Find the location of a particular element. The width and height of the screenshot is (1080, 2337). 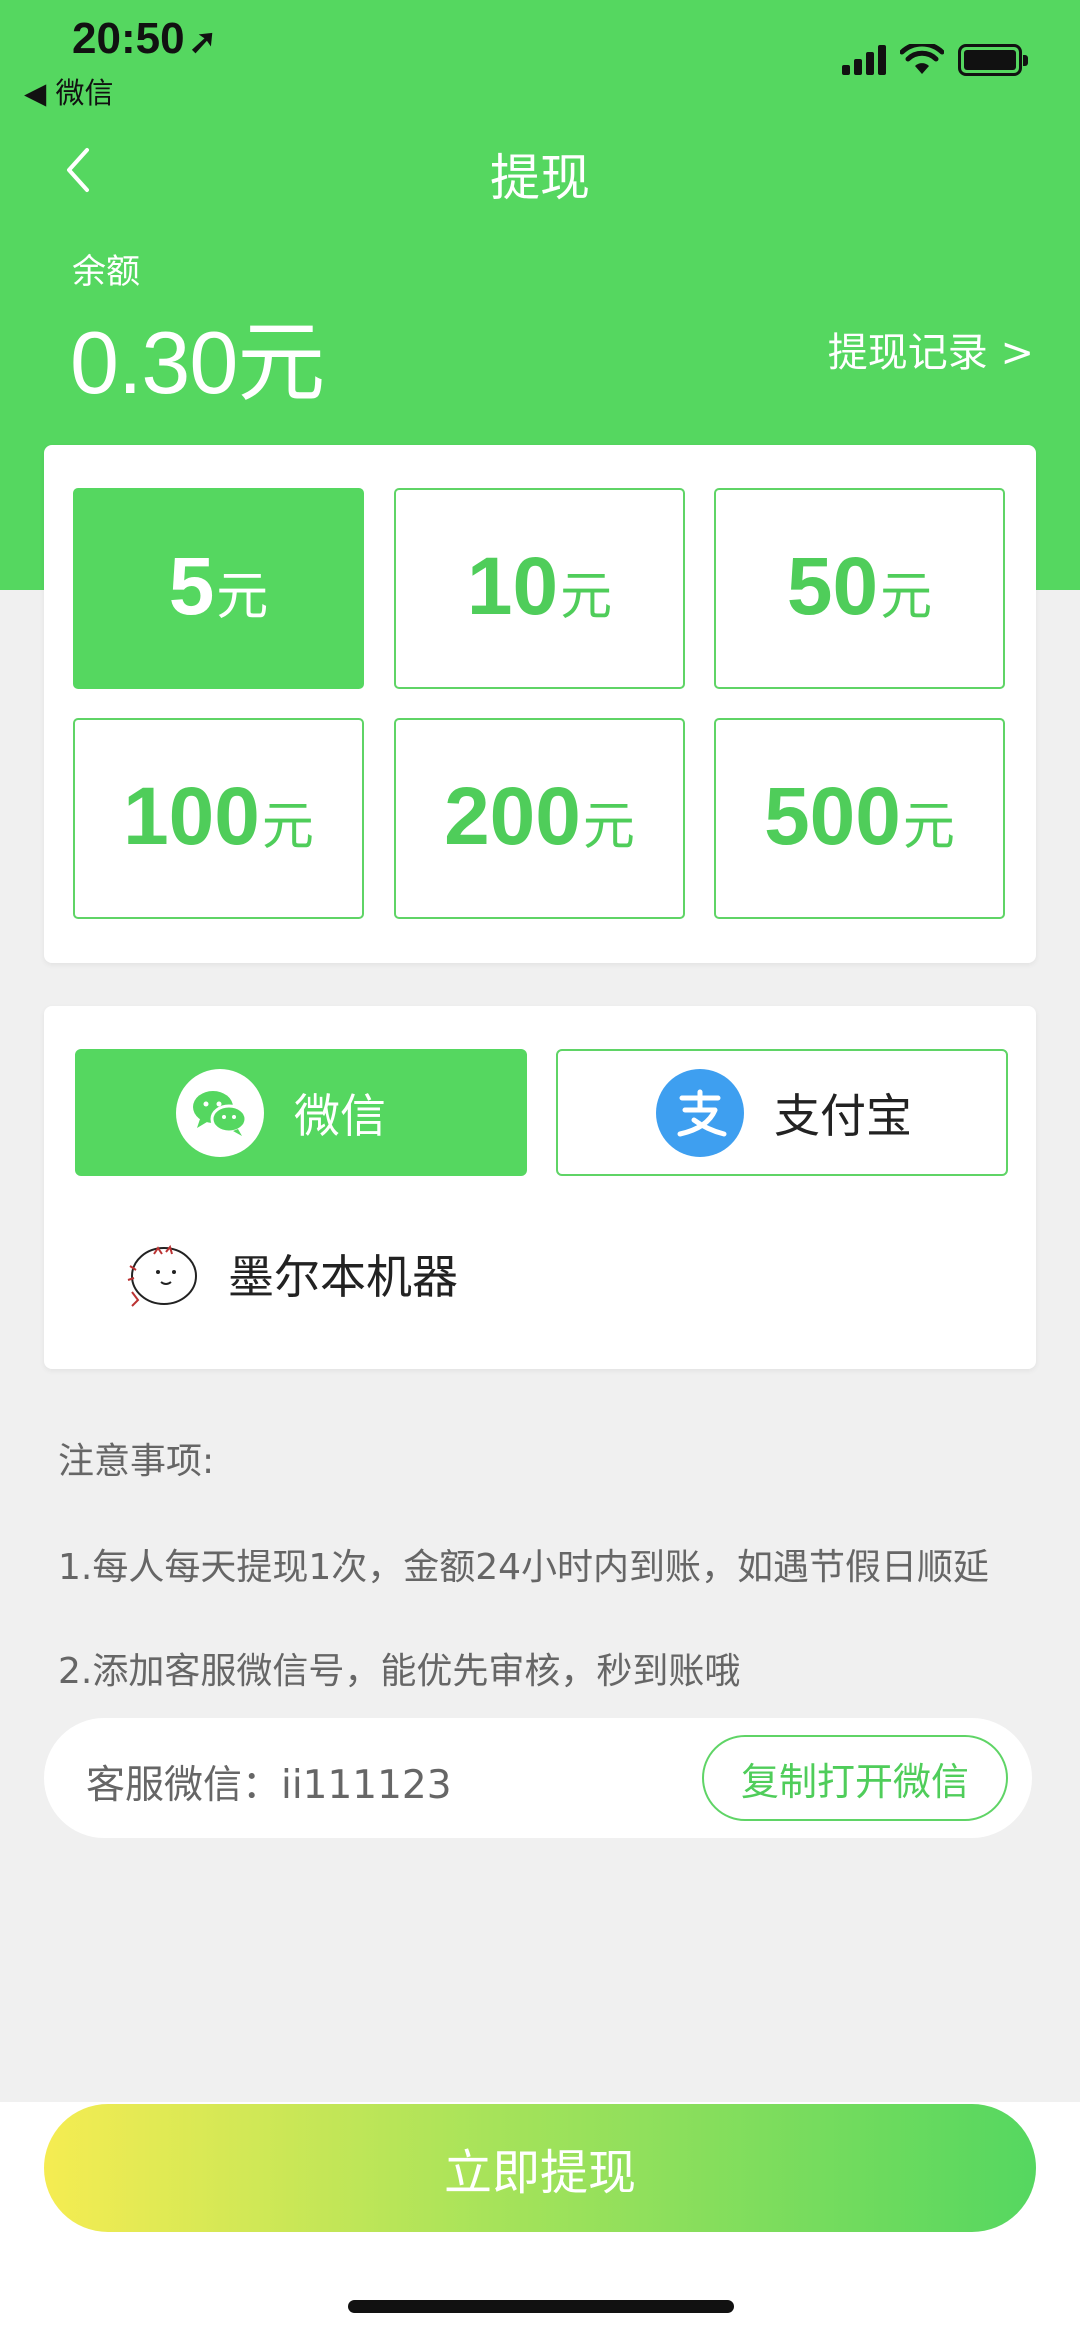

alipay-button: 支付宝 is located at coordinates (782, 1112).